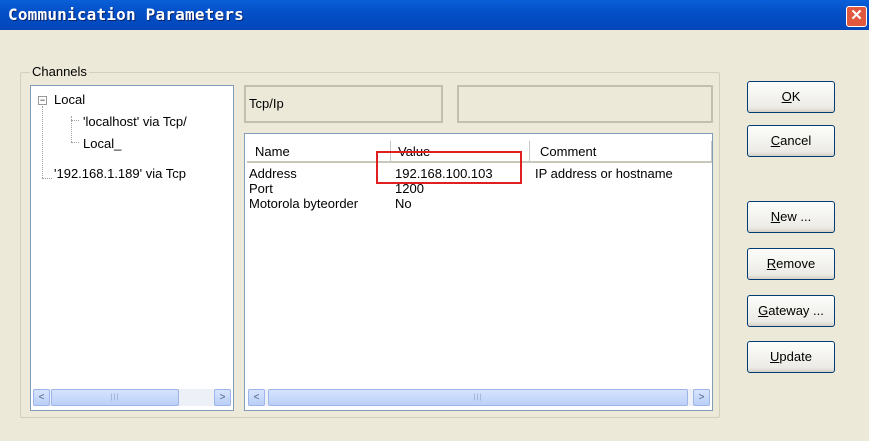  I want to click on table-horizontal-scrollbar: < ||| >, so click(479, 397).